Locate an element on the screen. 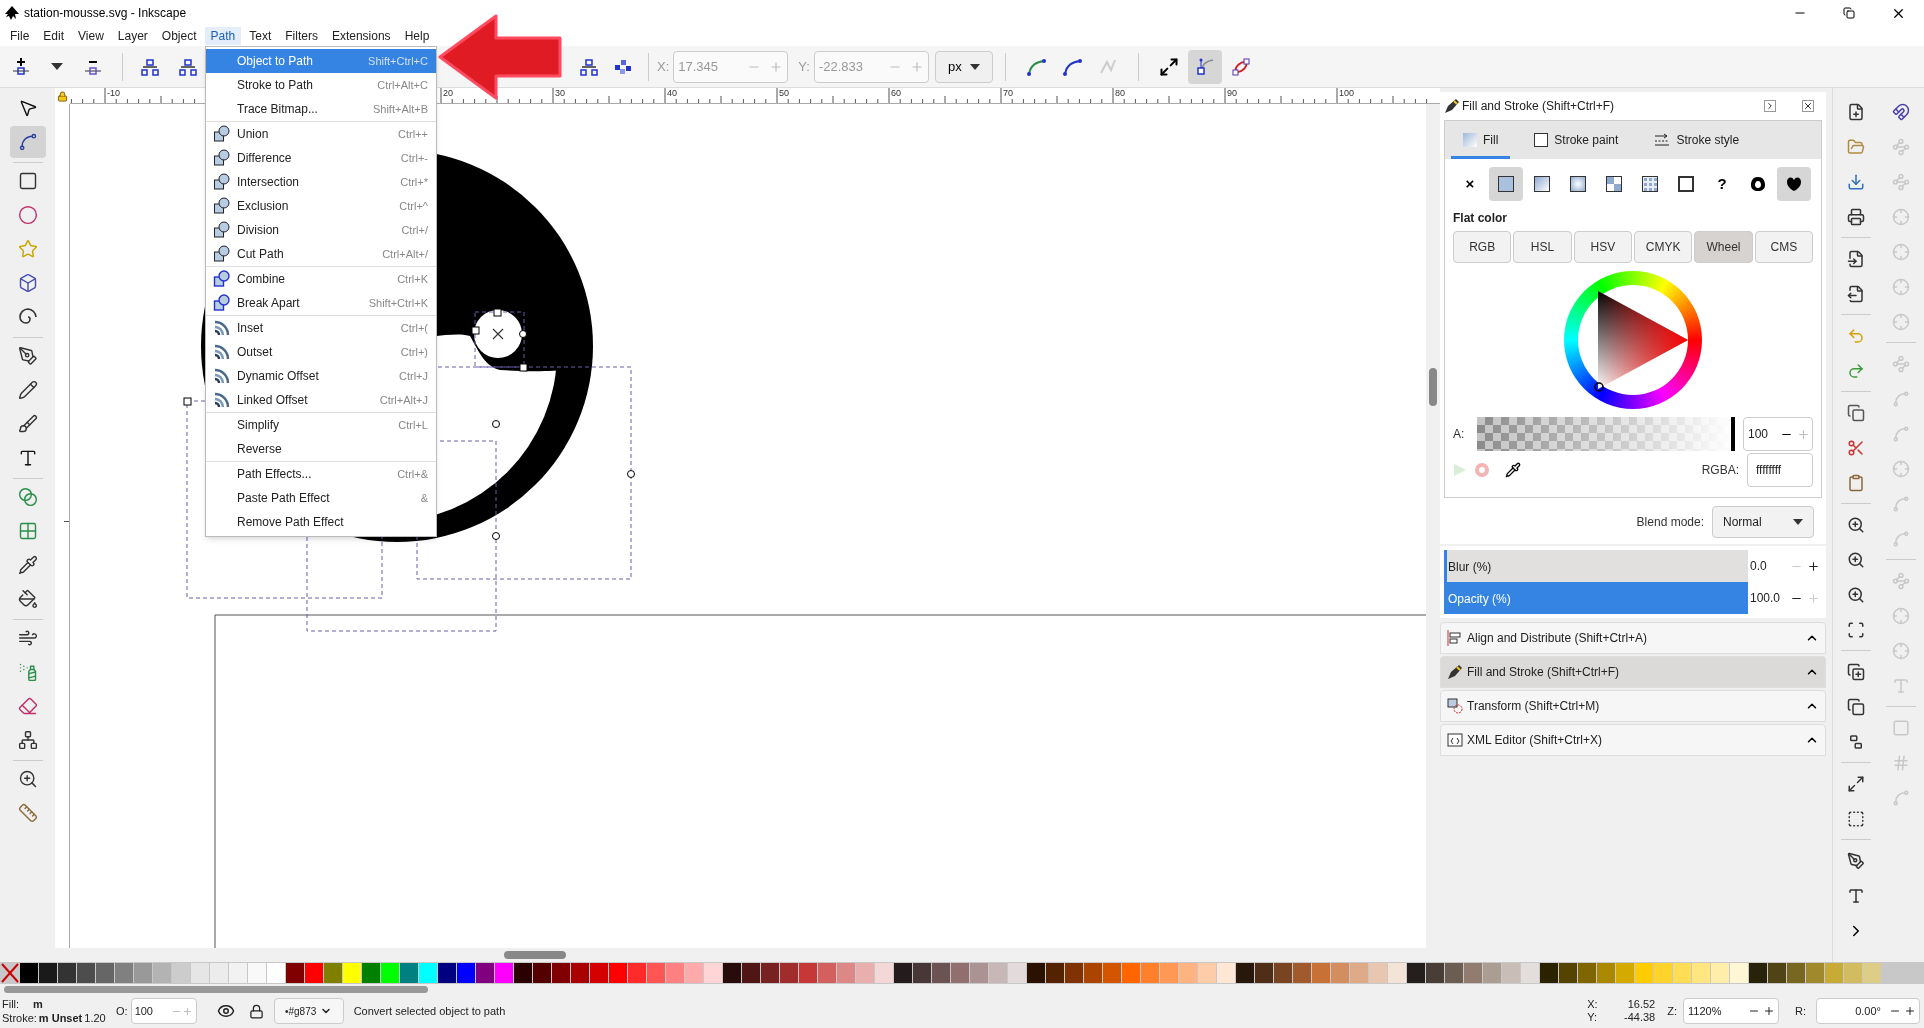 This screenshot has height=1028, width=1924. alpha-field: 100 is located at coordinates (1778, 434).